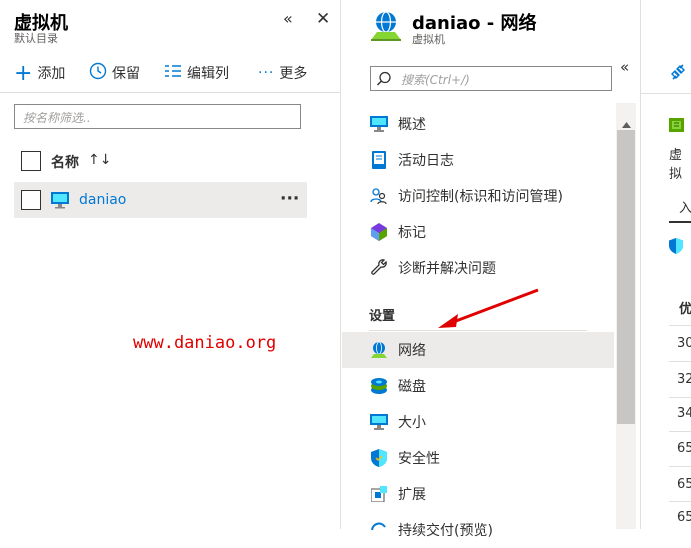 The image size is (691, 548). What do you see at coordinates (379, 530) in the screenshot?
I see `delivery-icon` at bounding box center [379, 530].